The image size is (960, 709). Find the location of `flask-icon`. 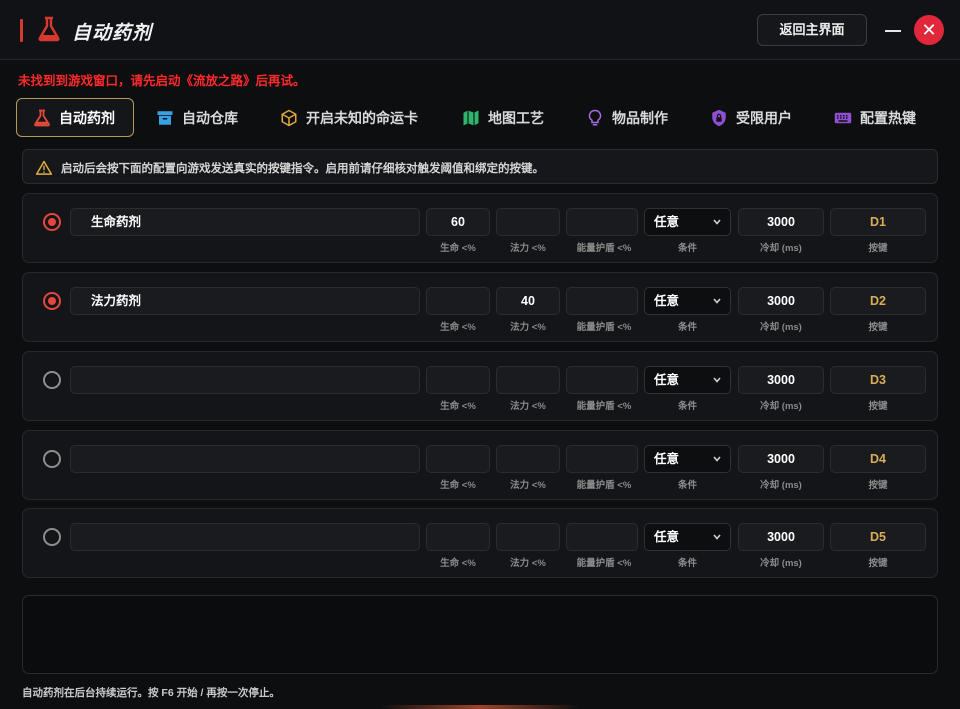

flask-icon is located at coordinates (42, 117).